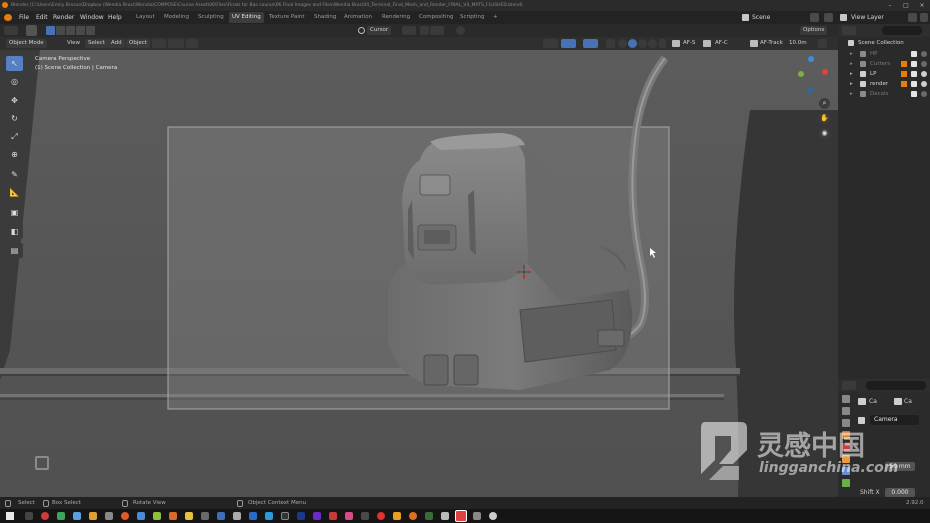 The image size is (930, 523). Describe the element at coordinates (884, 94) in the screenshot. I see `outliner-row-decals: ▸ Decals` at that location.